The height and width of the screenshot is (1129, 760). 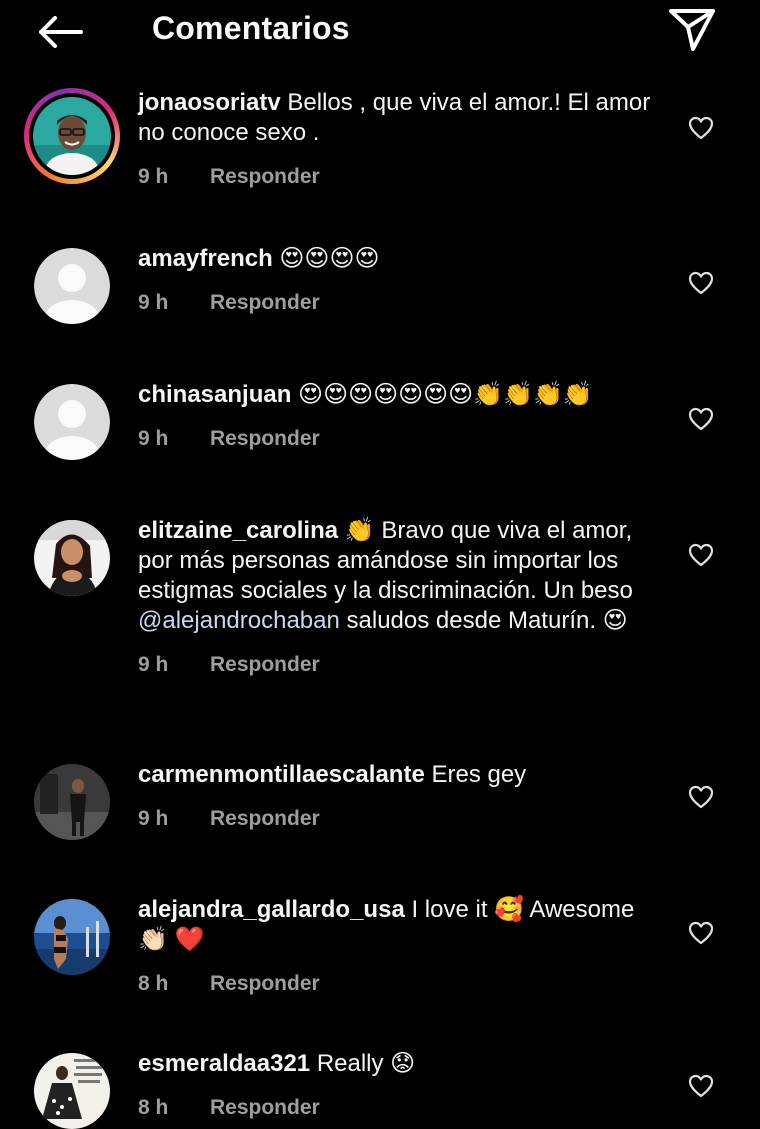 What do you see at coordinates (380, 31) in the screenshot?
I see `top-bar: Comentarios` at bounding box center [380, 31].